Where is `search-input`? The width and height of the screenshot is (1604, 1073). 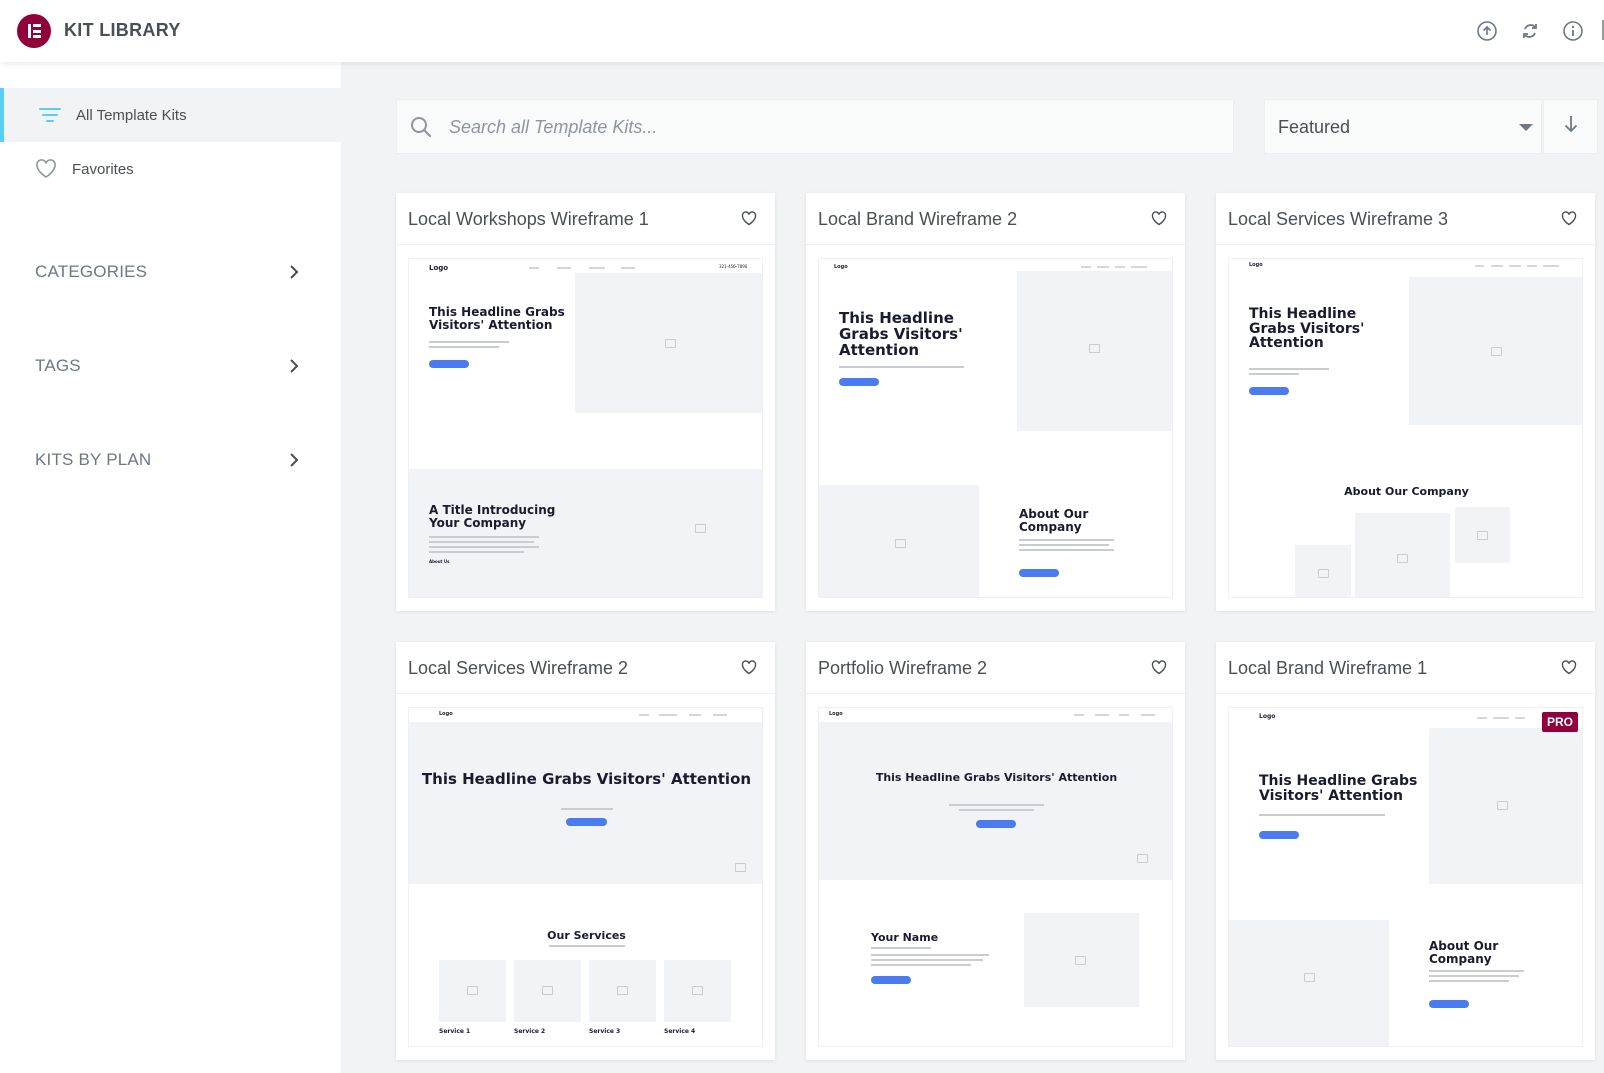
search-input is located at coordinates (829, 127).